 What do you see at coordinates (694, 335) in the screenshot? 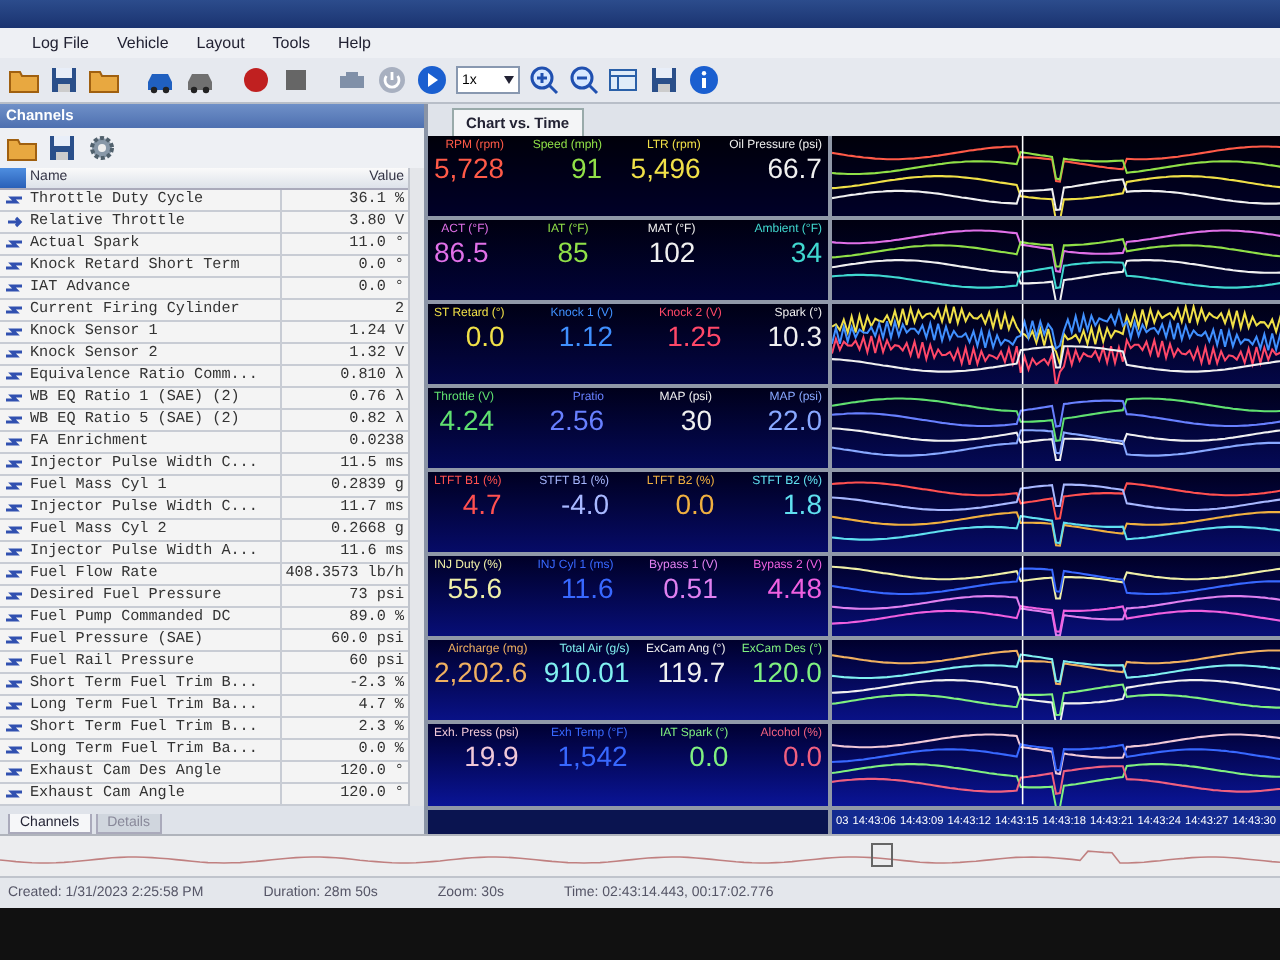
I see `gauge-value: 1.25` at bounding box center [694, 335].